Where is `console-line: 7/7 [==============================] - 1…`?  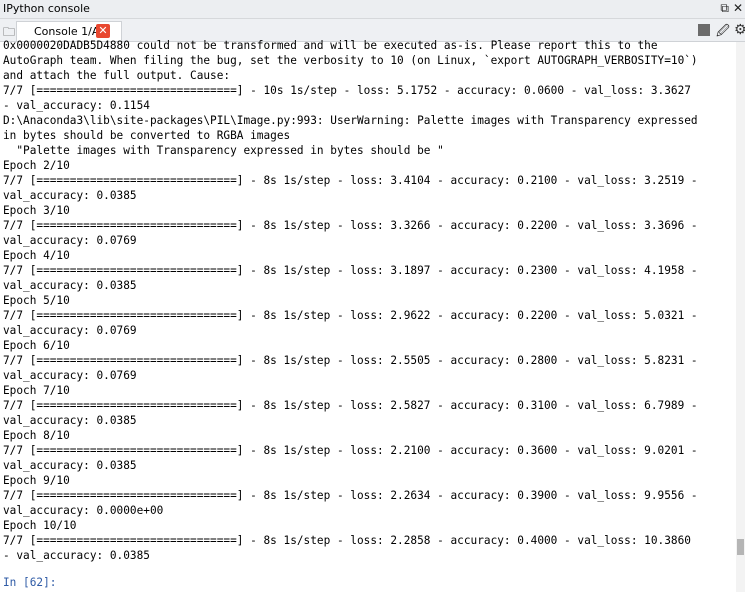
console-line: 7/7 [==============================] - 1… is located at coordinates (347, 90).